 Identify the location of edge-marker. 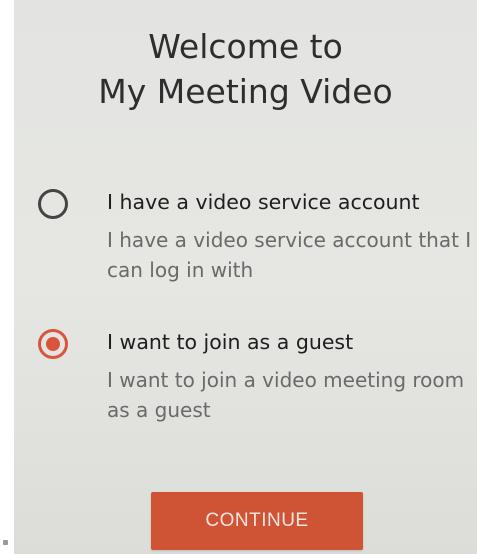
(5, 542).